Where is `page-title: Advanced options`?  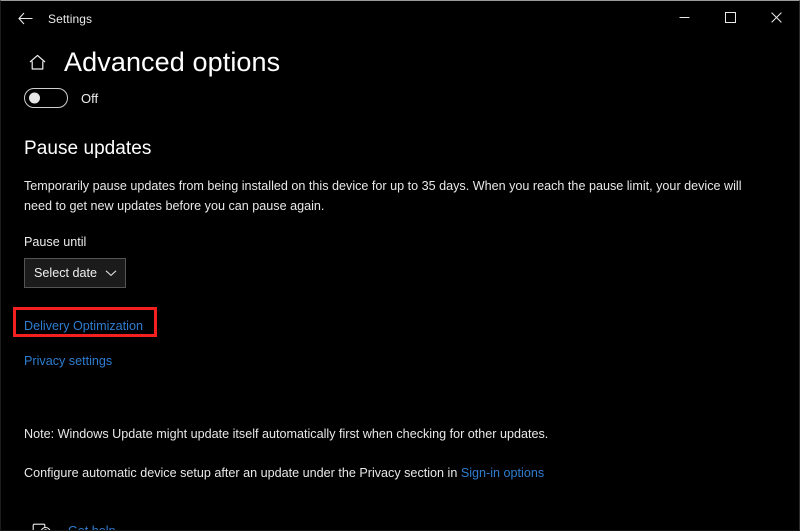
page-title: Advanced options is located at coordinates (172, 62).